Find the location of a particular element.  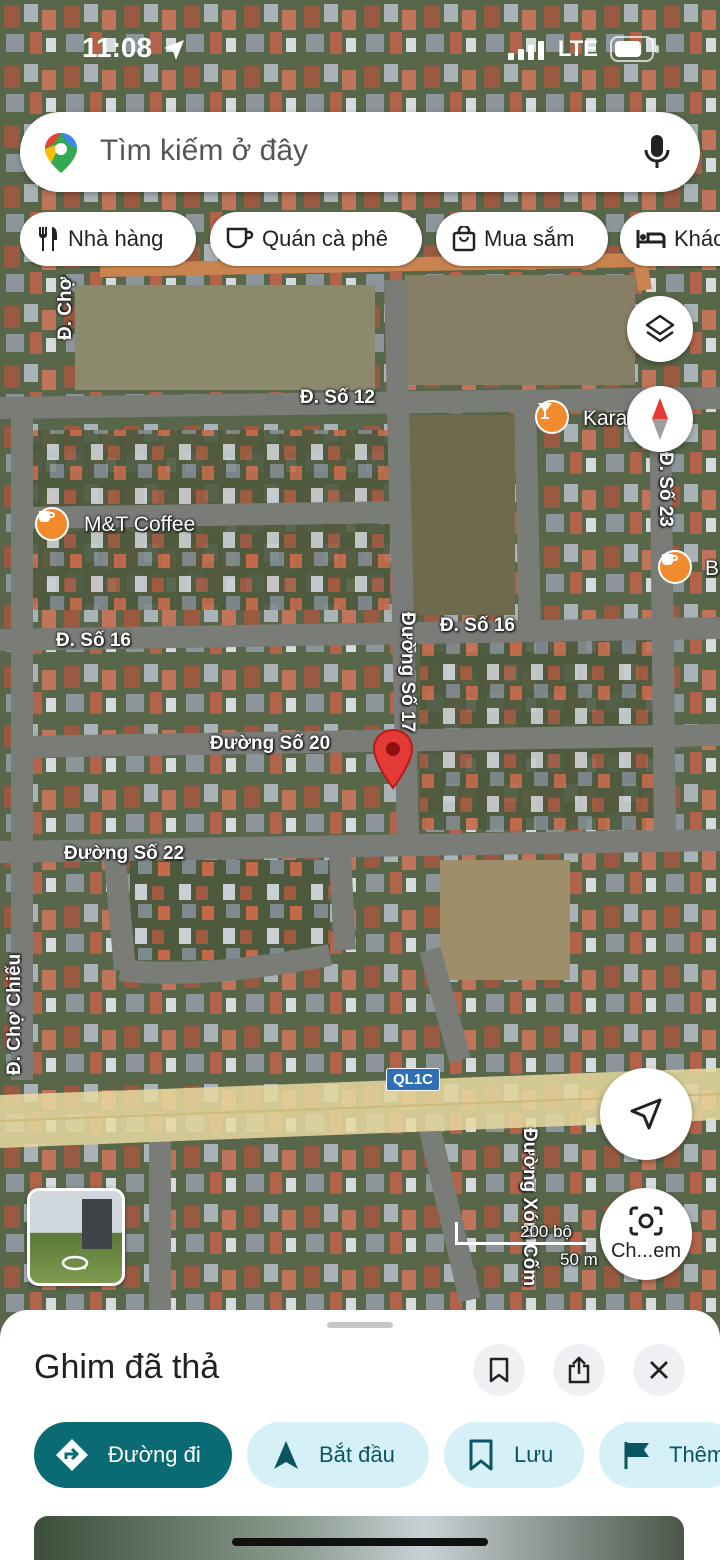

navigate-arrow-icon is located at coordinates (646, 1114).